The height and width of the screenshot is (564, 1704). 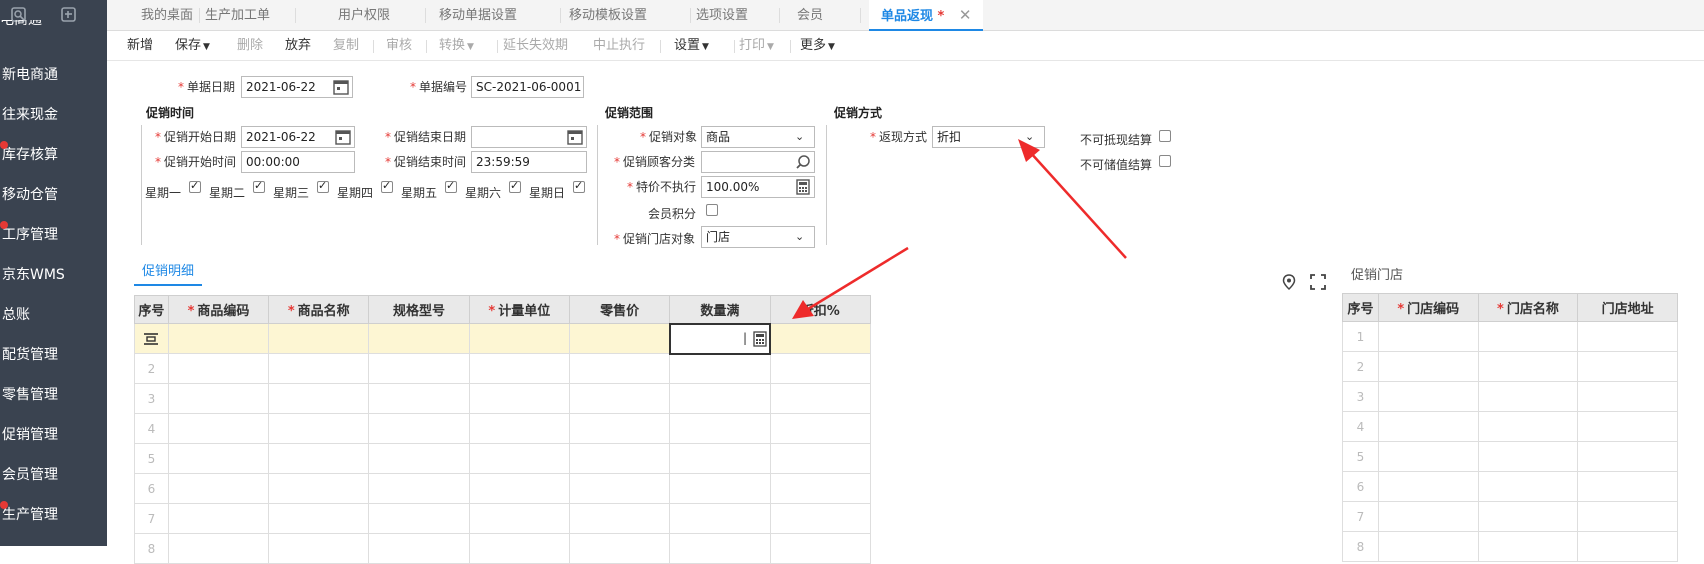 What do you see at coordinates (53, 435) in the screenshot?
I see `sidebar-item: 促销管理` at bounding box center [53, 435].